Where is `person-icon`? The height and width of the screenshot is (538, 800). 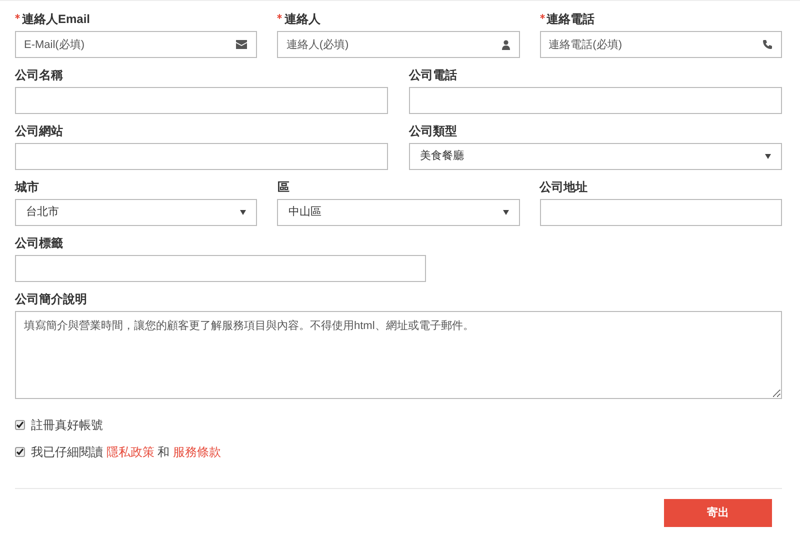 person-icon is located at coordinates (506, 45).